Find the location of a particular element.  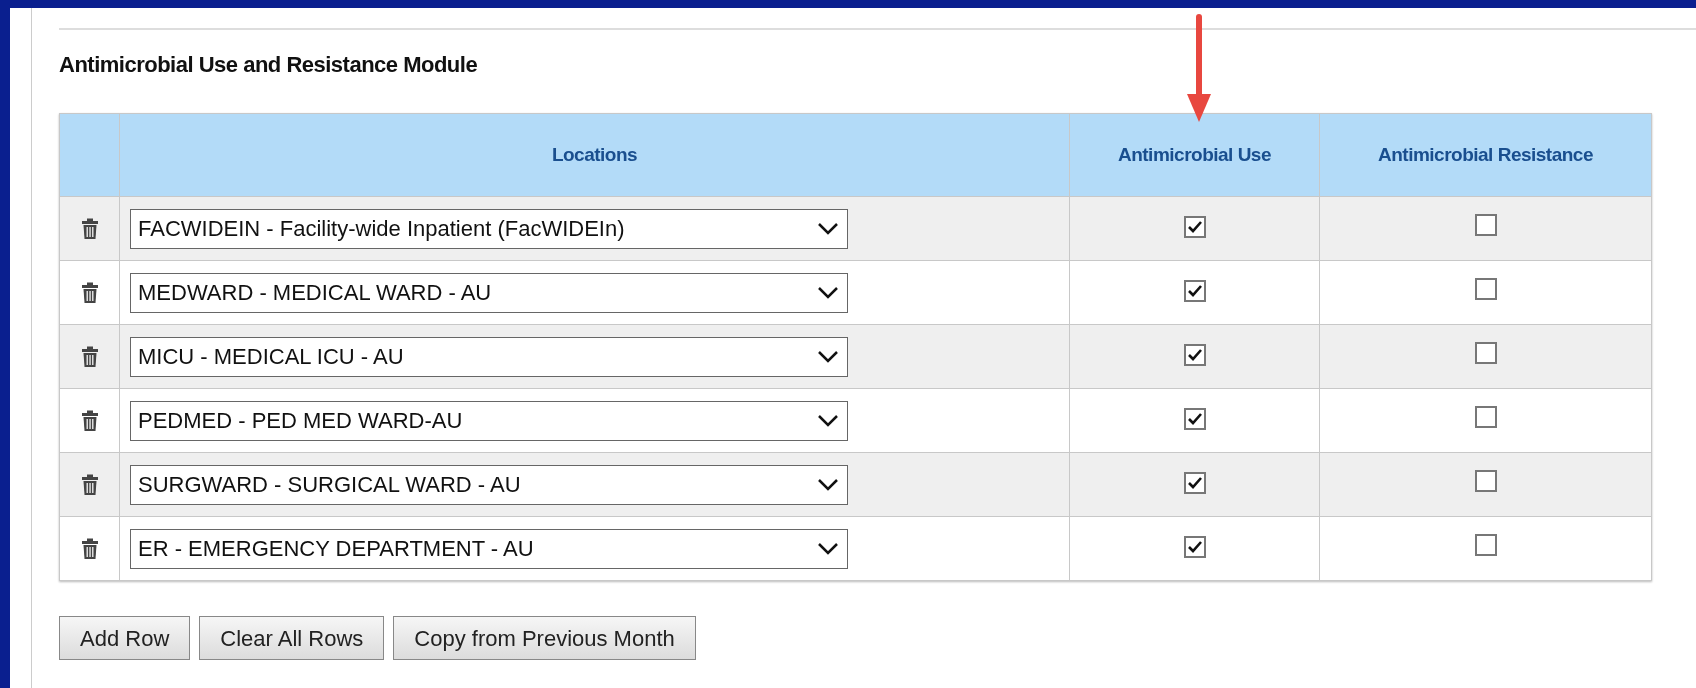

select-value: ER - EMERGENCY DEPARTMENT - AU is located at coordinates (336, 549).